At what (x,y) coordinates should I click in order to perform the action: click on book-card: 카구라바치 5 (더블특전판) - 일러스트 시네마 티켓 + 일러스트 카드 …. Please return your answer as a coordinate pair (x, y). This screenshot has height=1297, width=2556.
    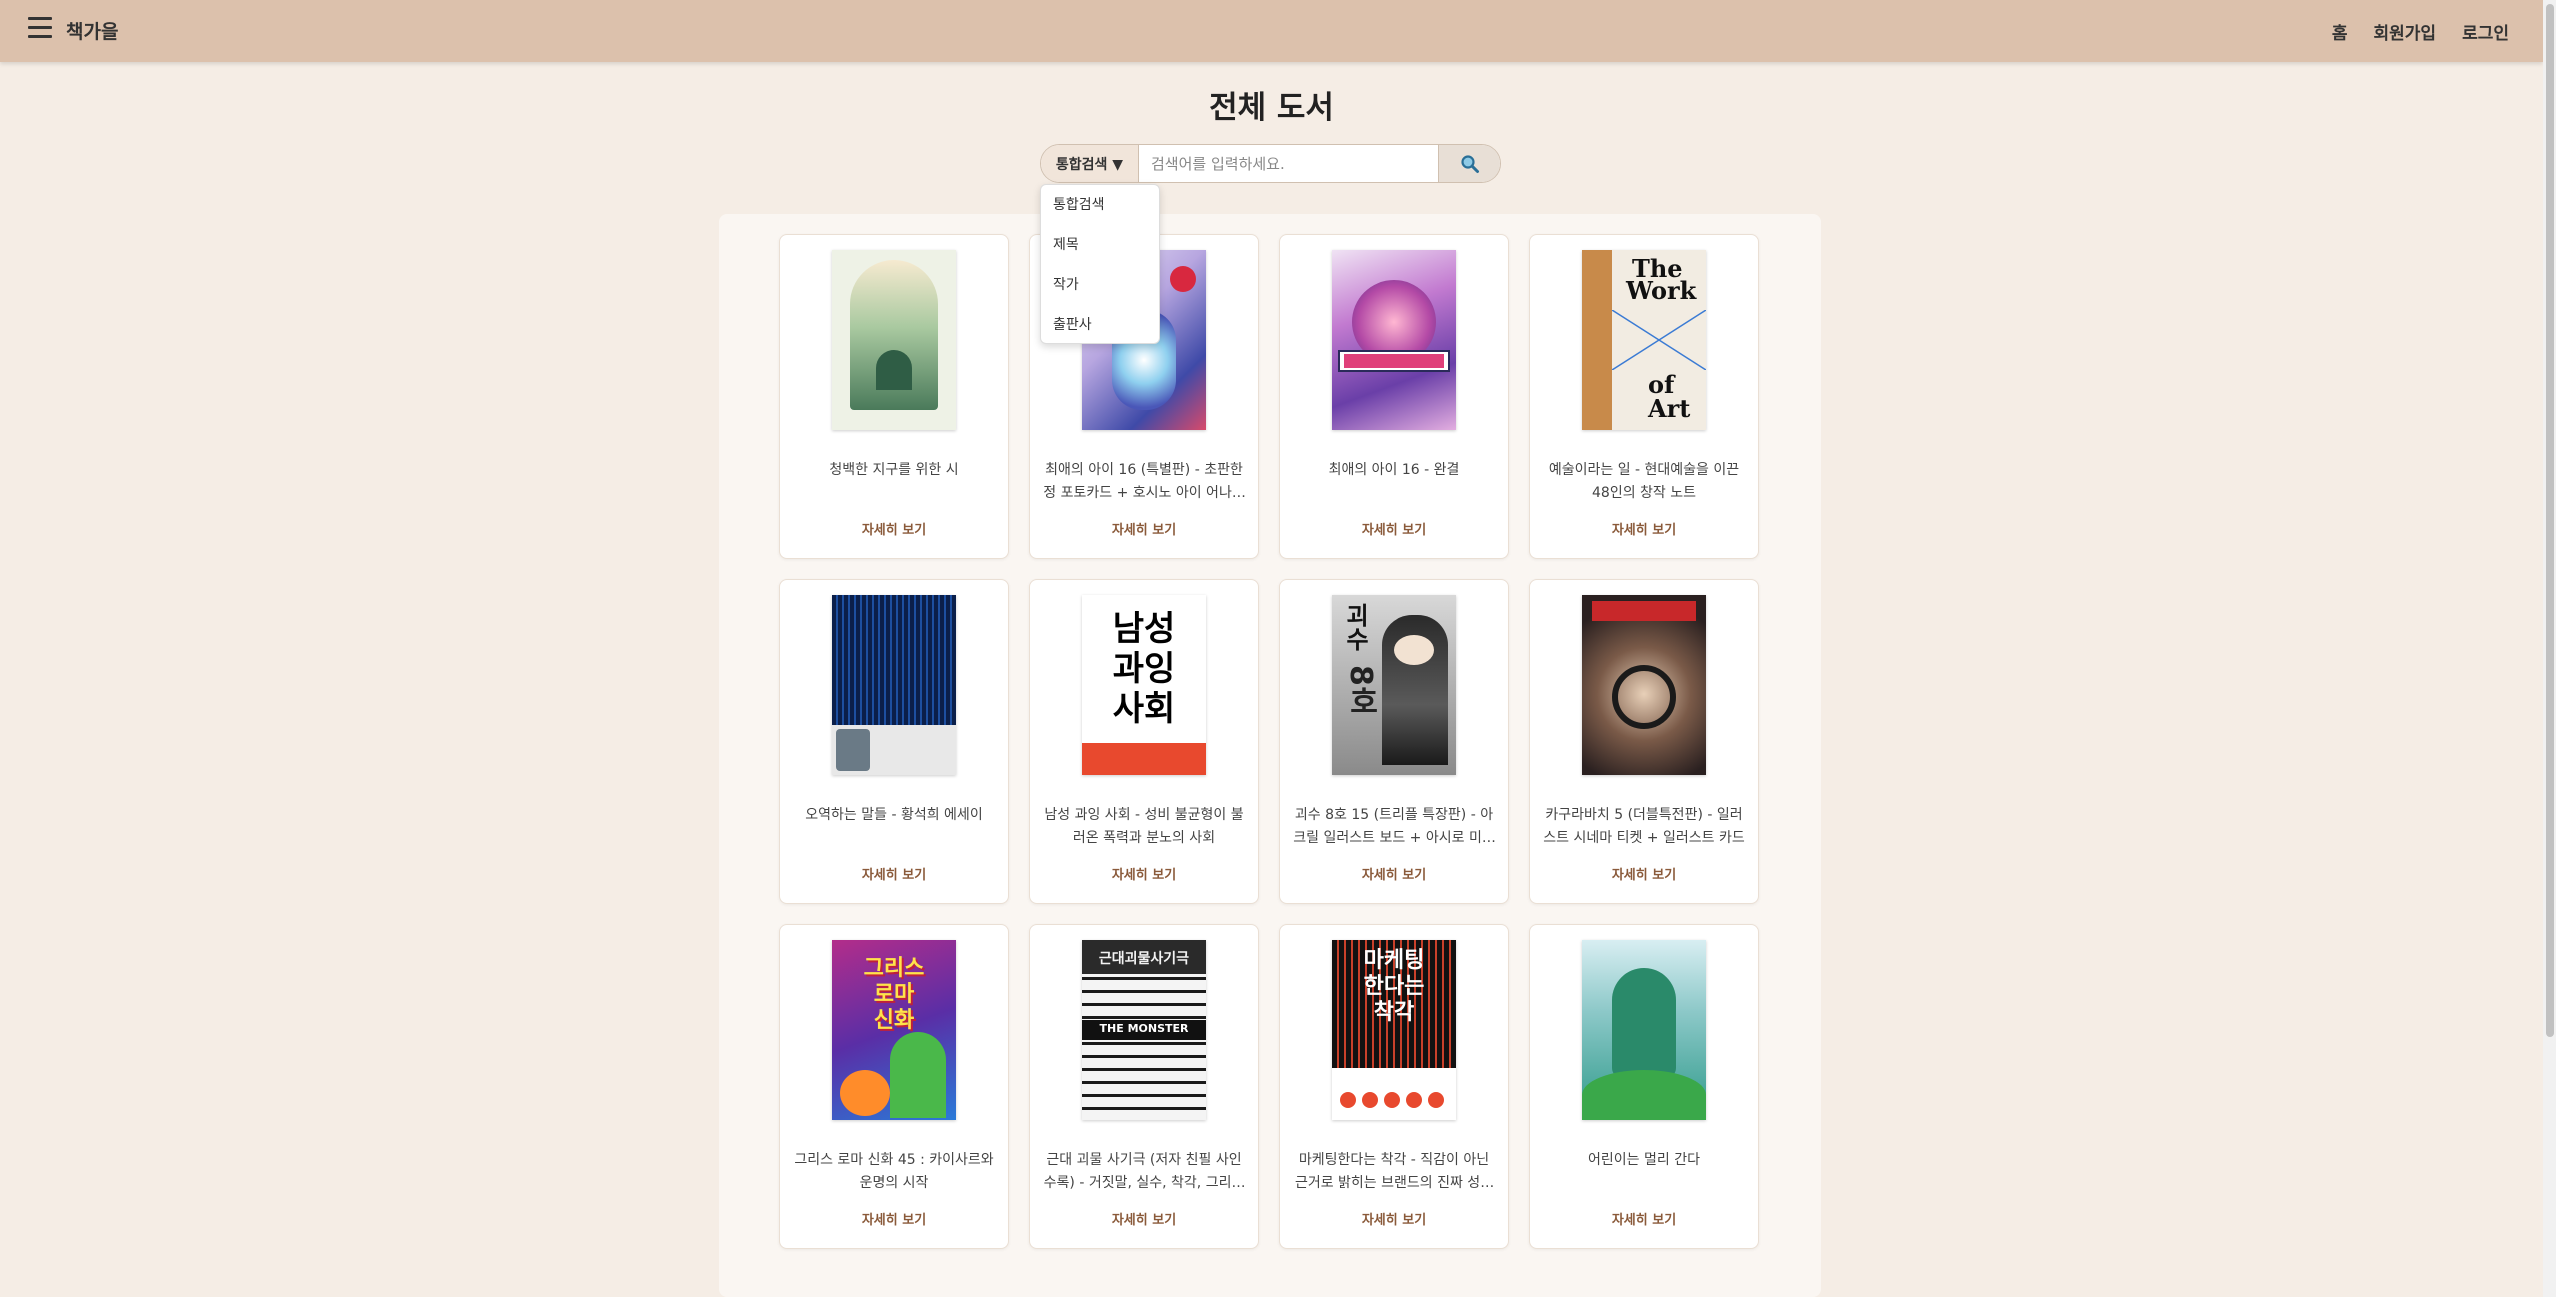
    Looking at the image, I should click on (1644, 741).